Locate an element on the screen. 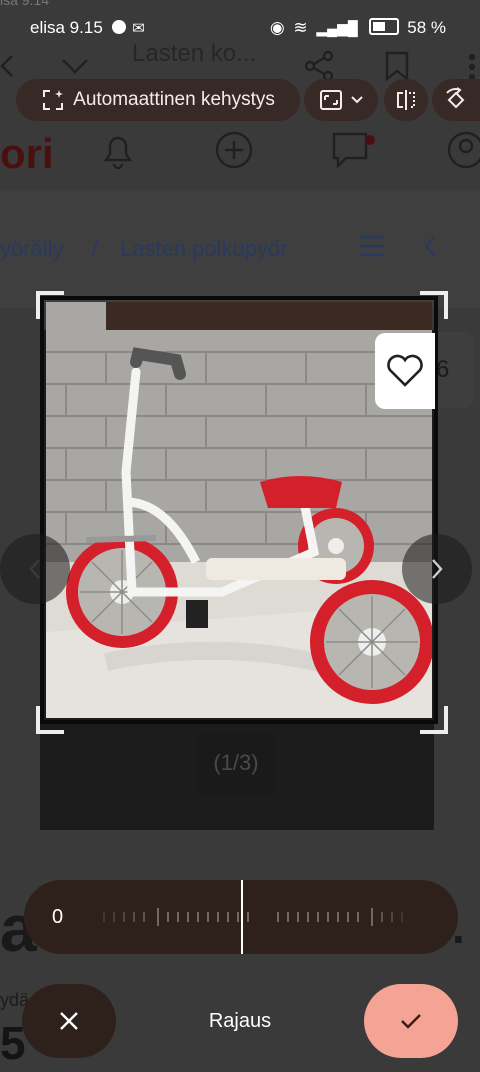  profile-icon is located at coordinates (463, 152).